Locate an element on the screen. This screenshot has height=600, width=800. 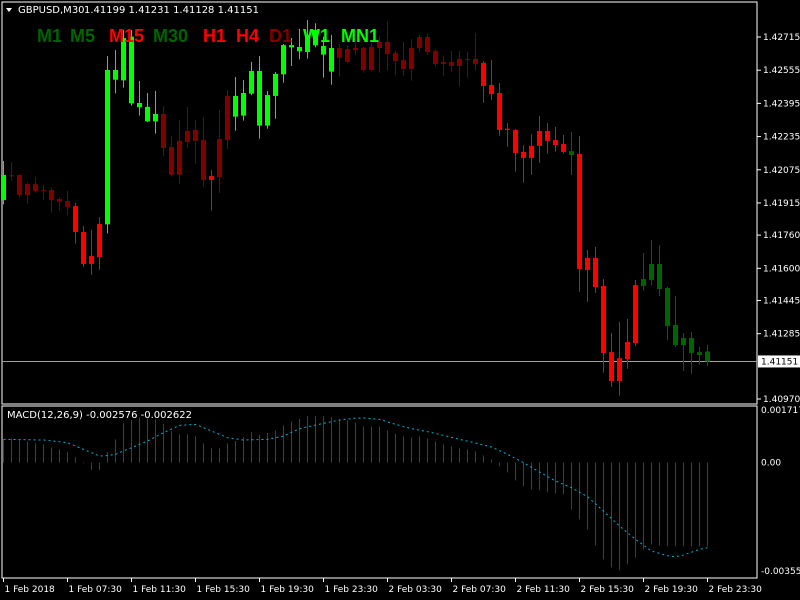
timeframe-button-m15: M15 is located at coordinates (126, 36).